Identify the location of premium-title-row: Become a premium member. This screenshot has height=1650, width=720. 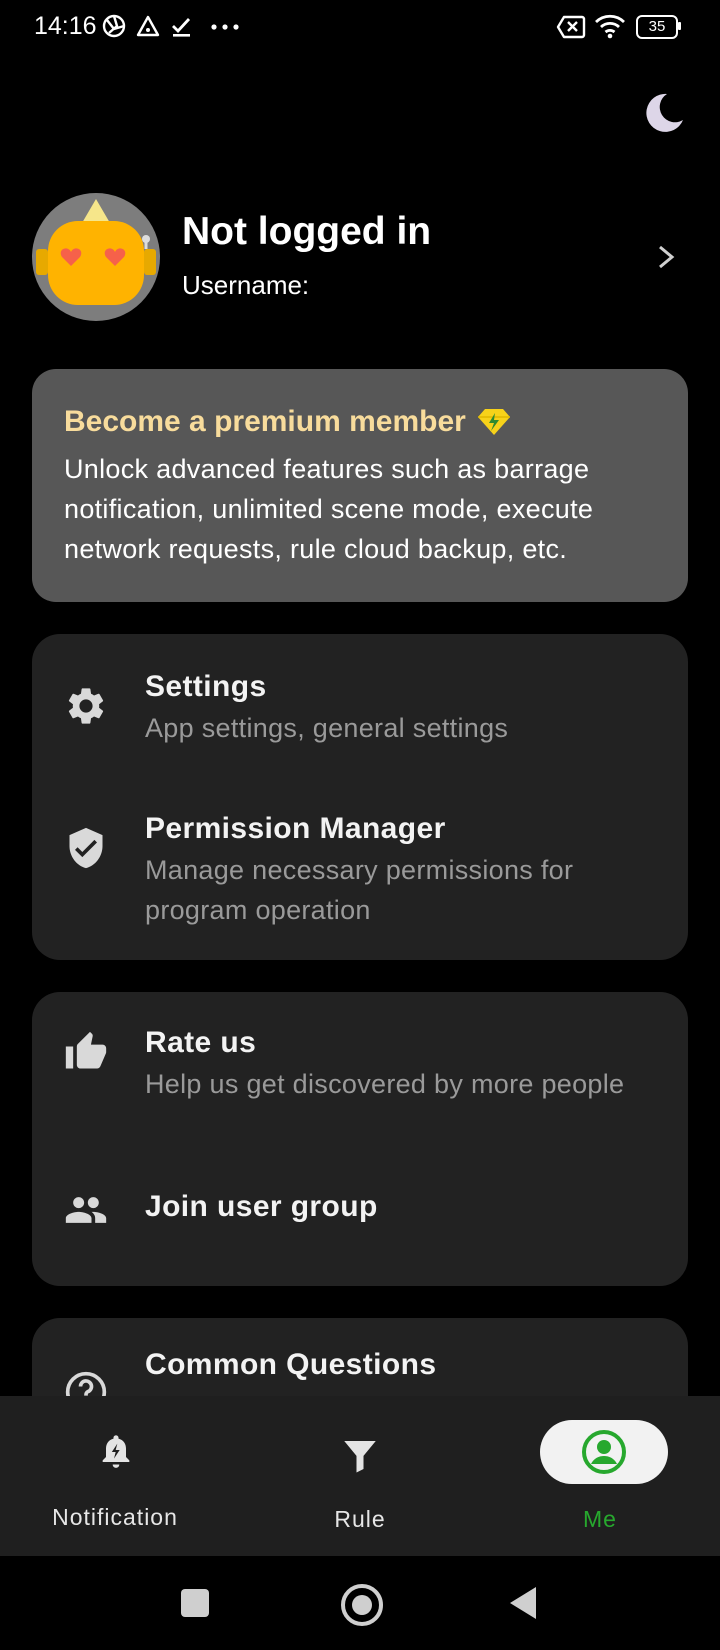
(360, 422).